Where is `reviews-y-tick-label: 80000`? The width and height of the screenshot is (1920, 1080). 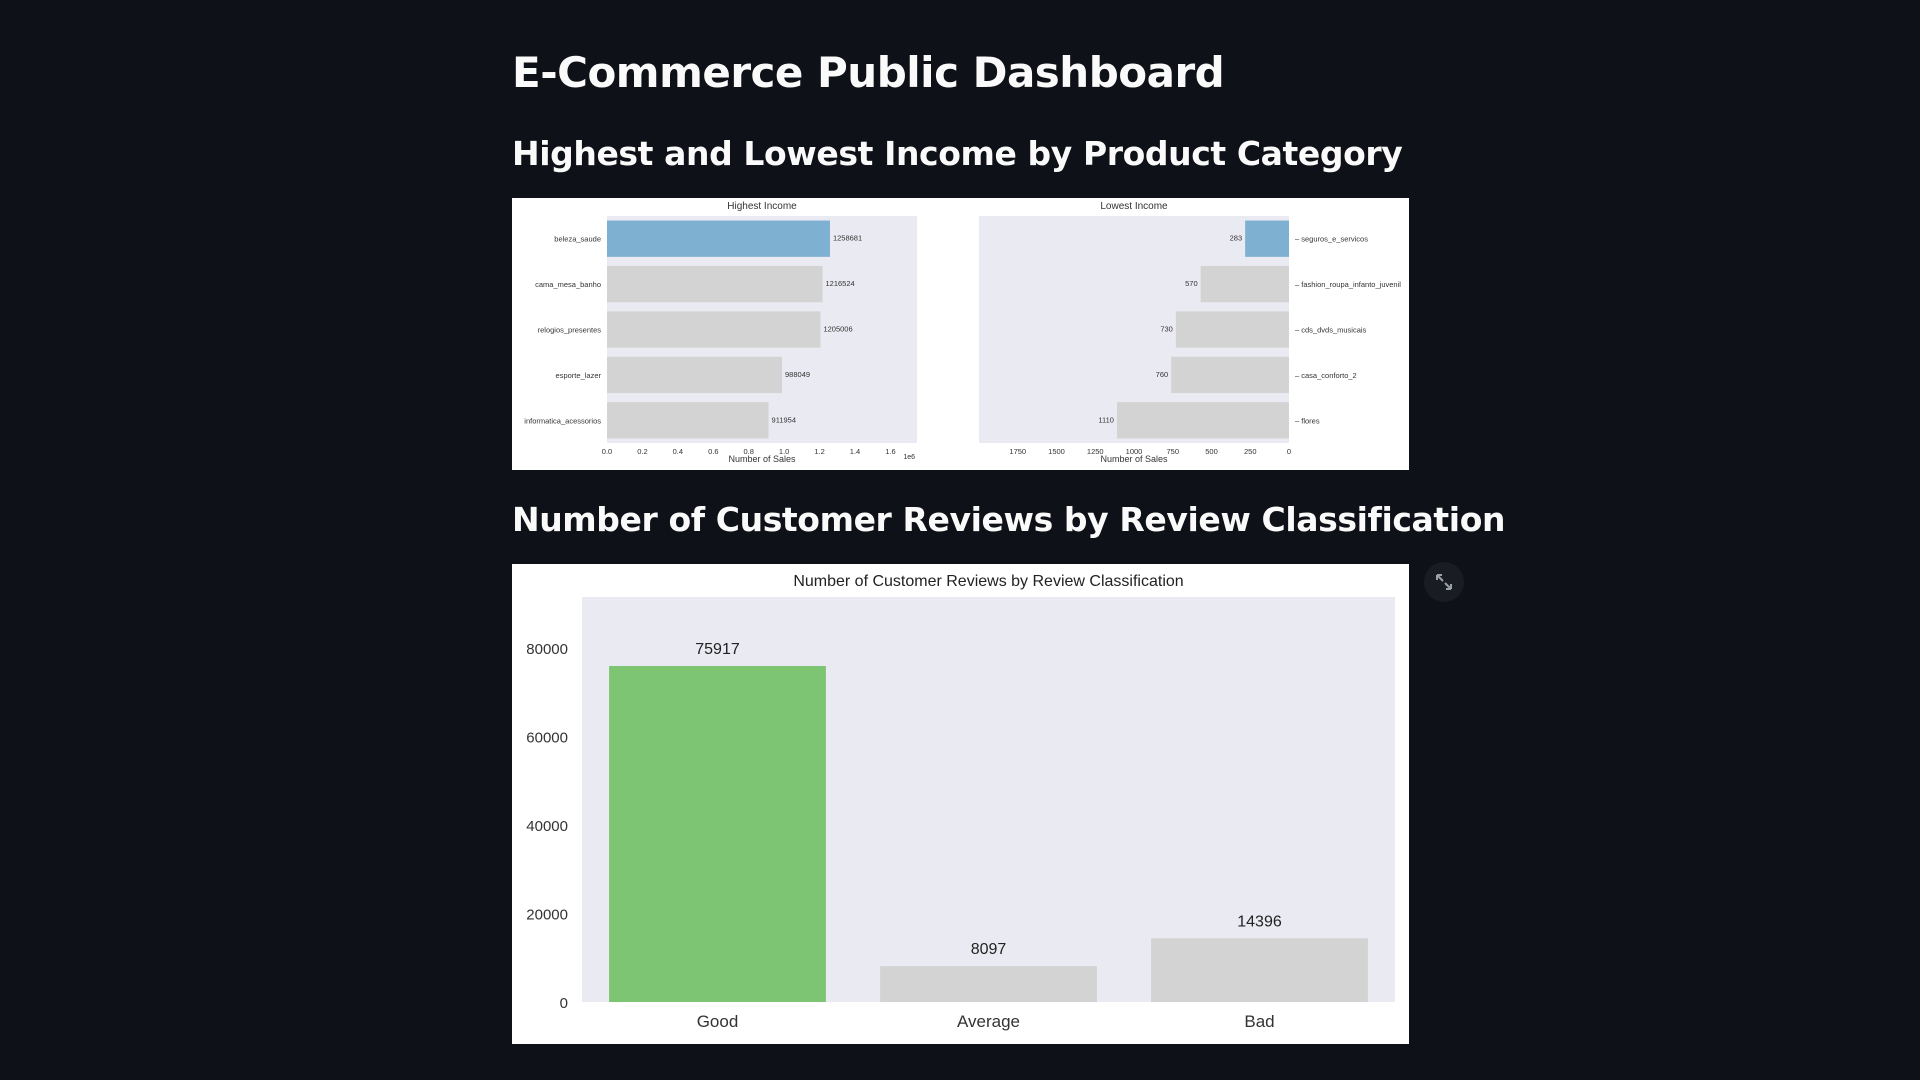
reviews-y-tick-label: 80000 is located at coordinates (547, 649).